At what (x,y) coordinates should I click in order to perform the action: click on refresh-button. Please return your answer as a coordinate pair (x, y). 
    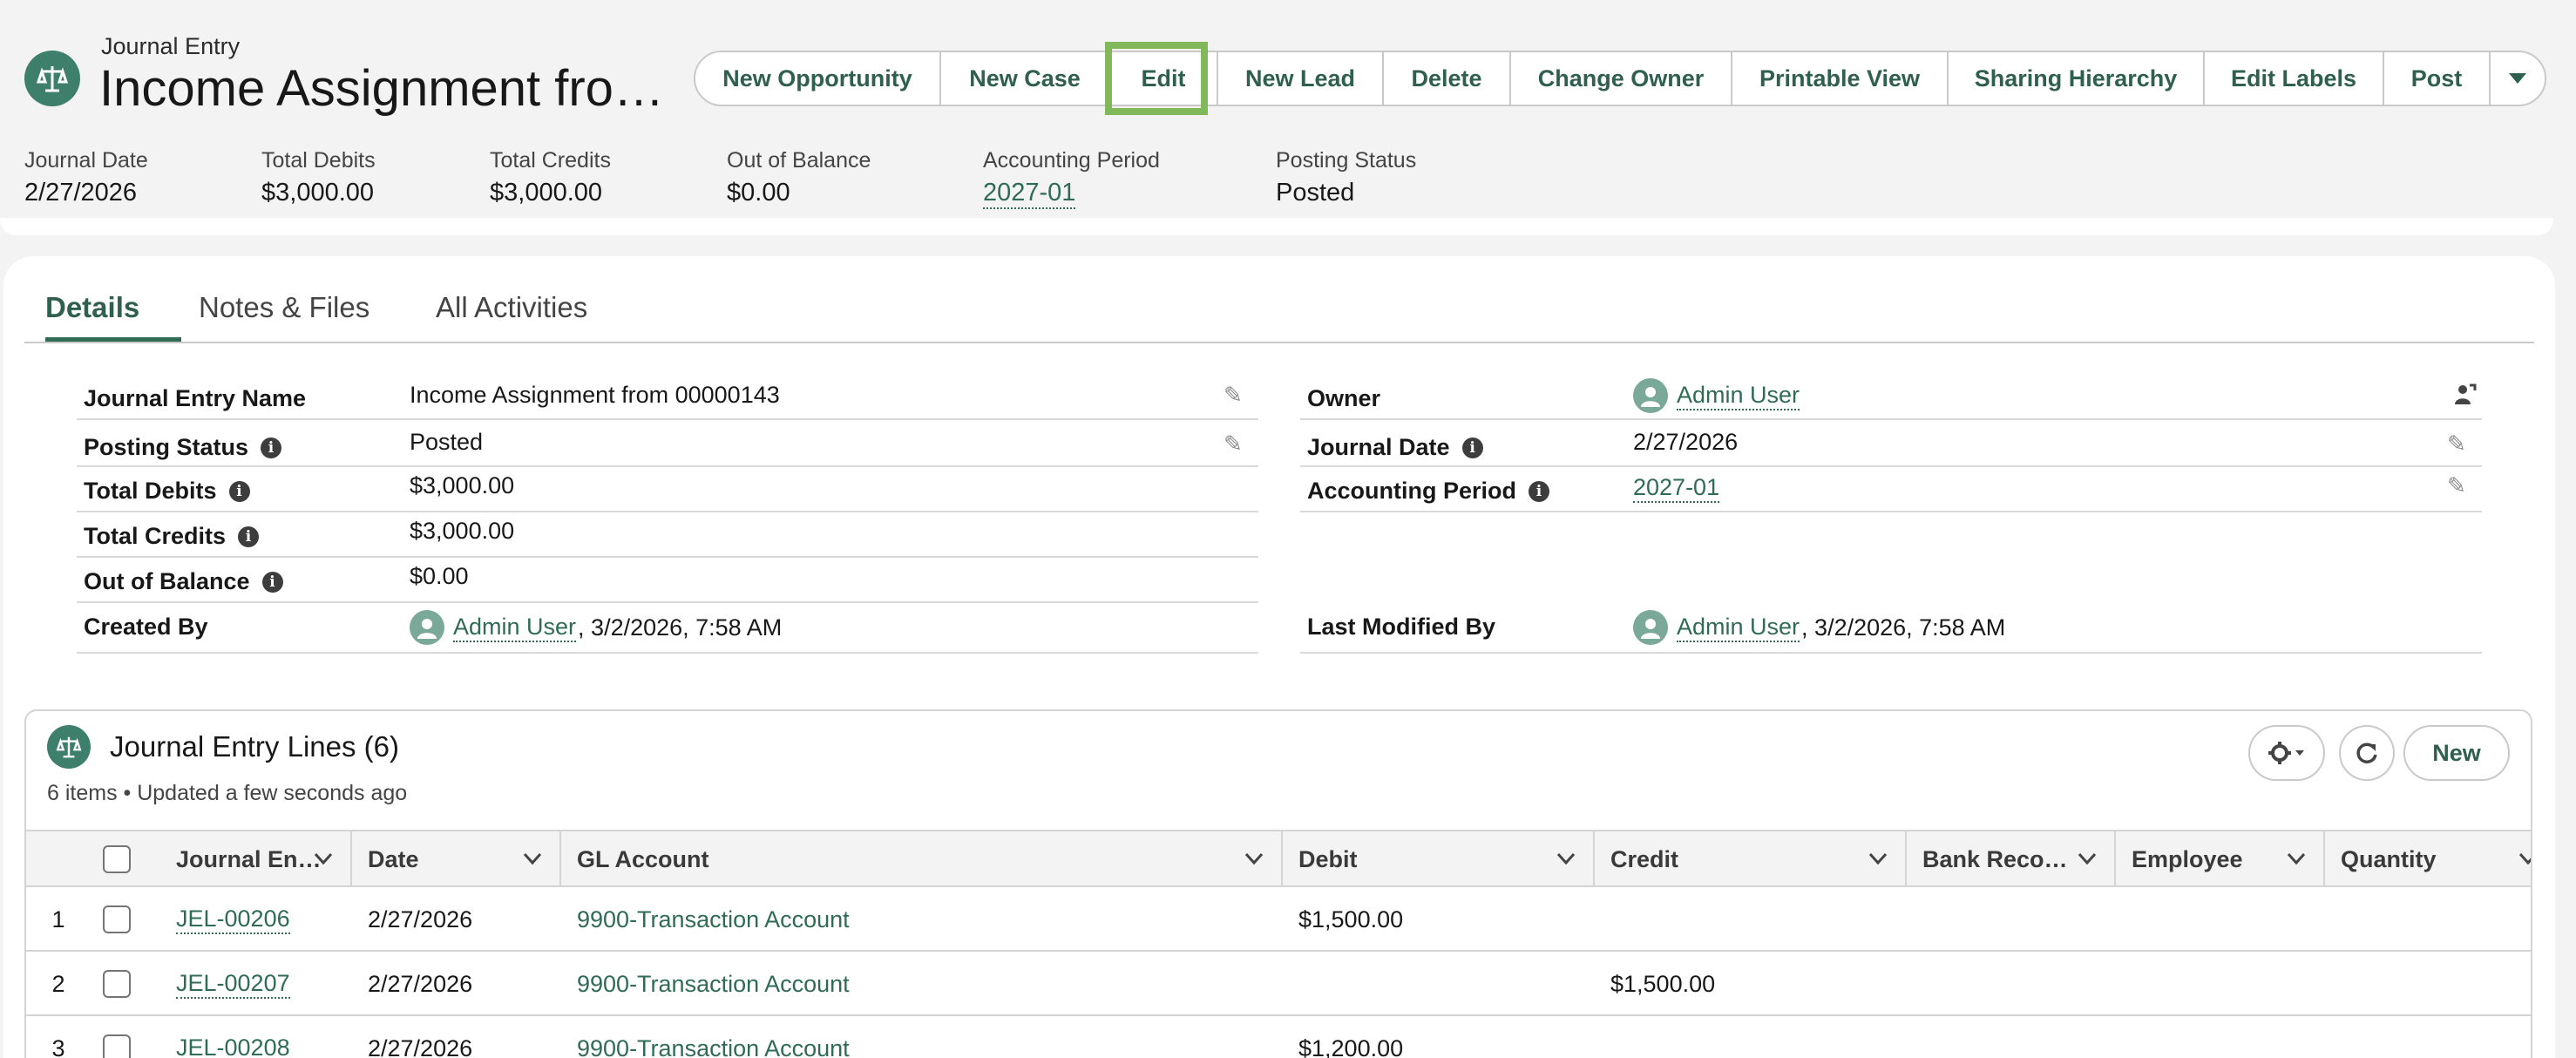
    Looking at the image, I should click on (2367, 753).